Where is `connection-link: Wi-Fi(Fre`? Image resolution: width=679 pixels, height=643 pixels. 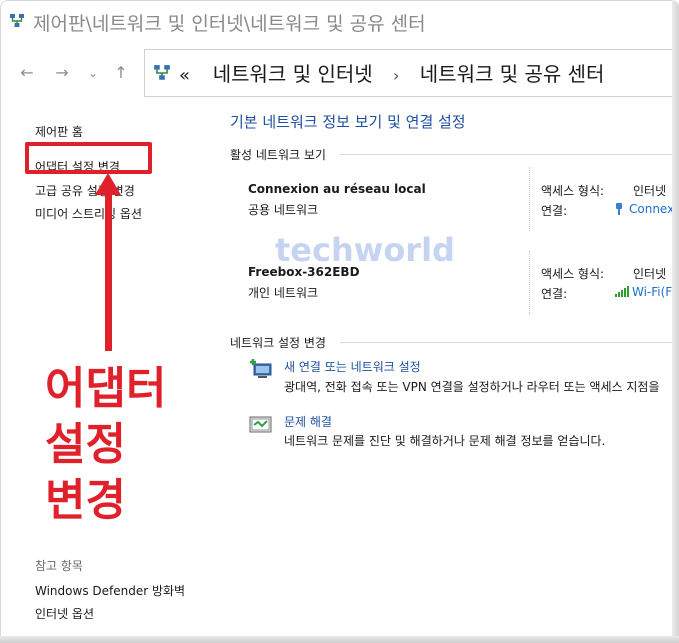 connection-link: Wi-Fi(Fre is located at coordinates (646, 292).